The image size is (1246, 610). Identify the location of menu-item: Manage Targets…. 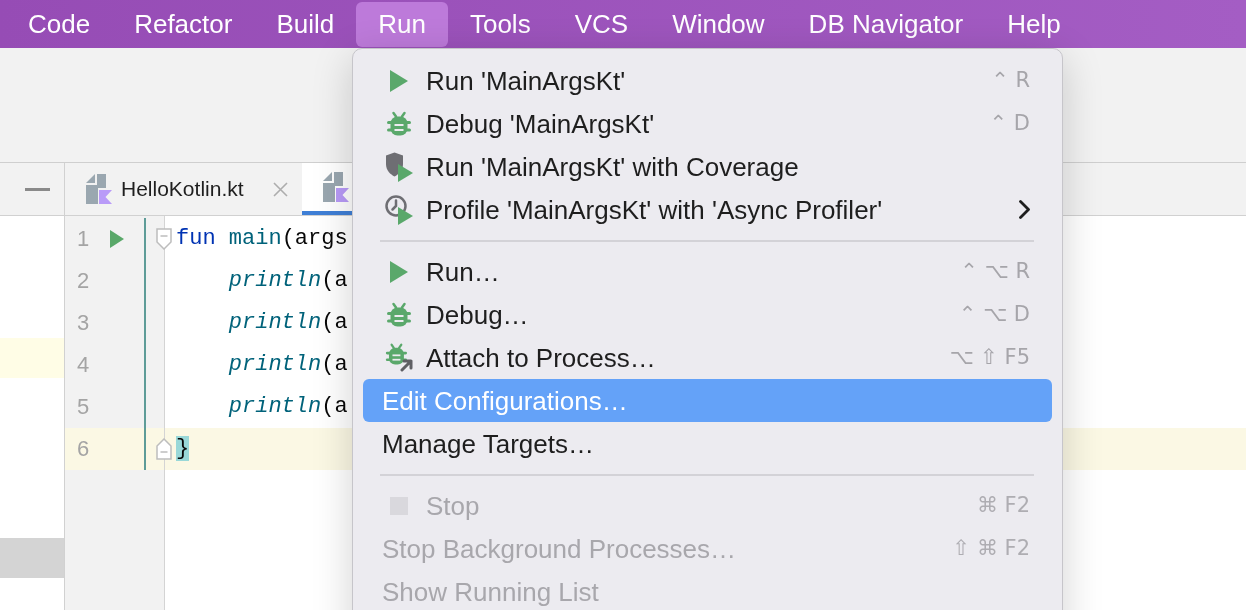
(707, 443).